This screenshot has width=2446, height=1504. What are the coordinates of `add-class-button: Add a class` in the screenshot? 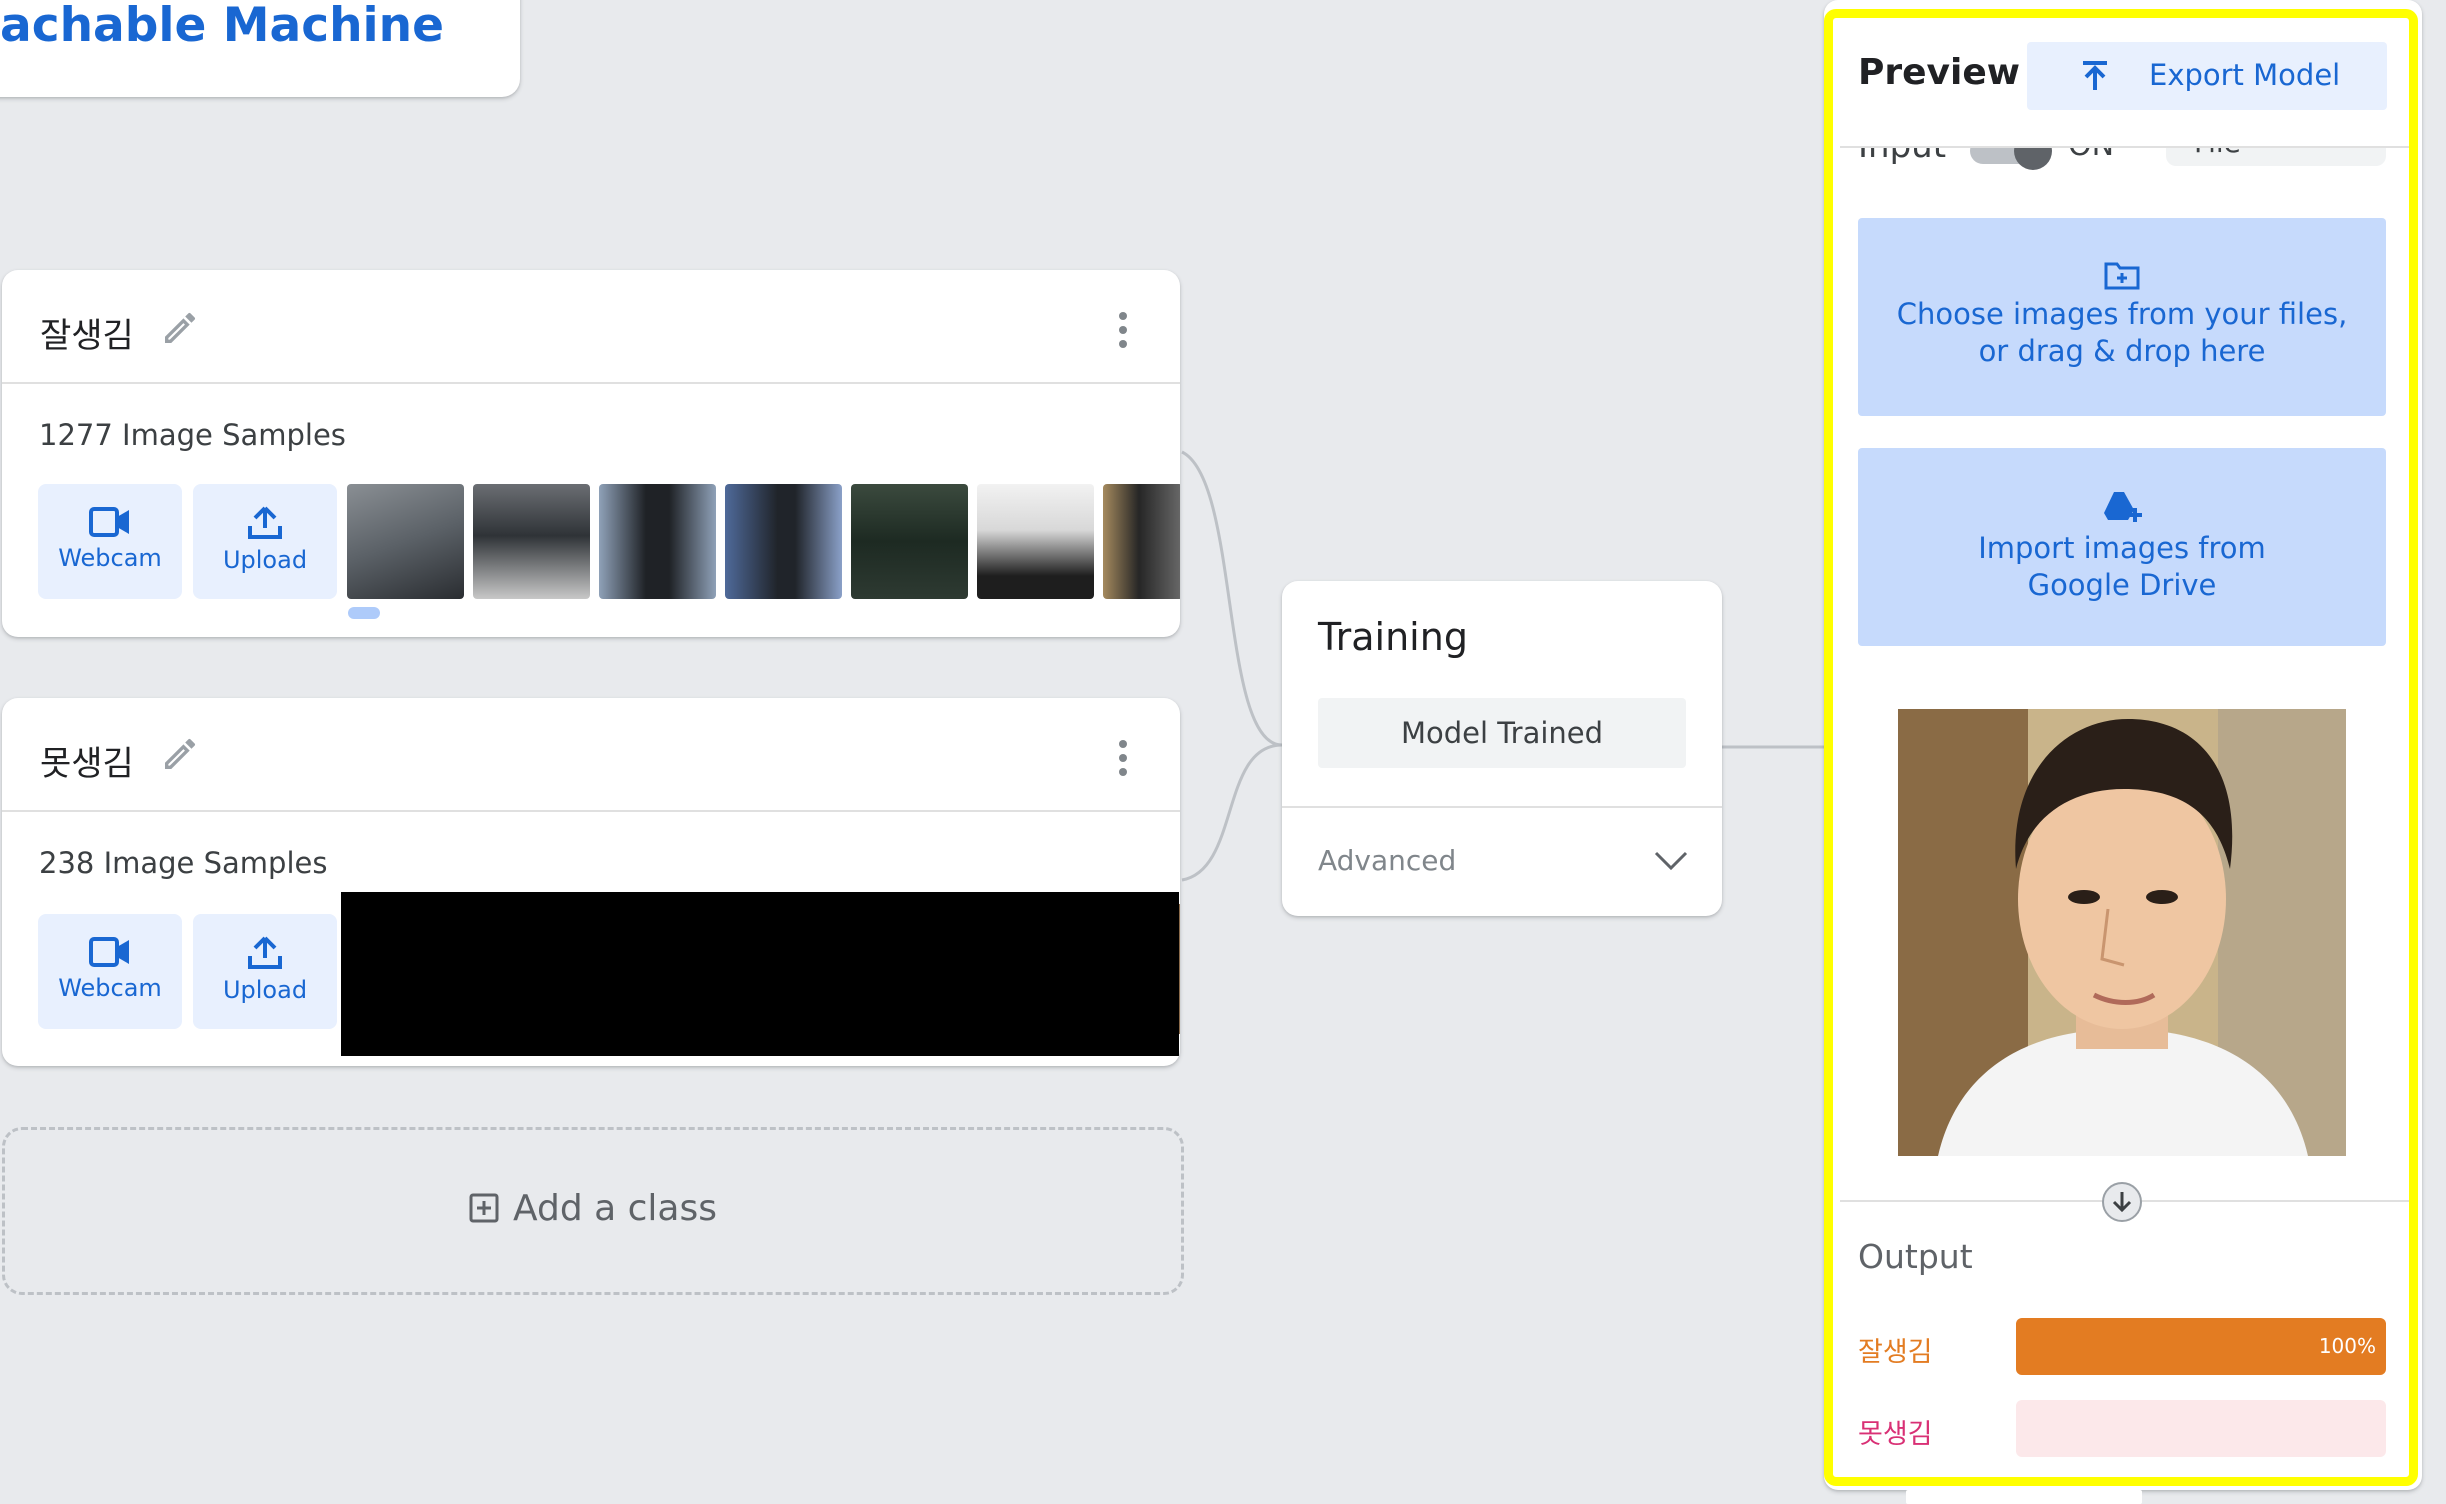 It's located at (593, 1211).